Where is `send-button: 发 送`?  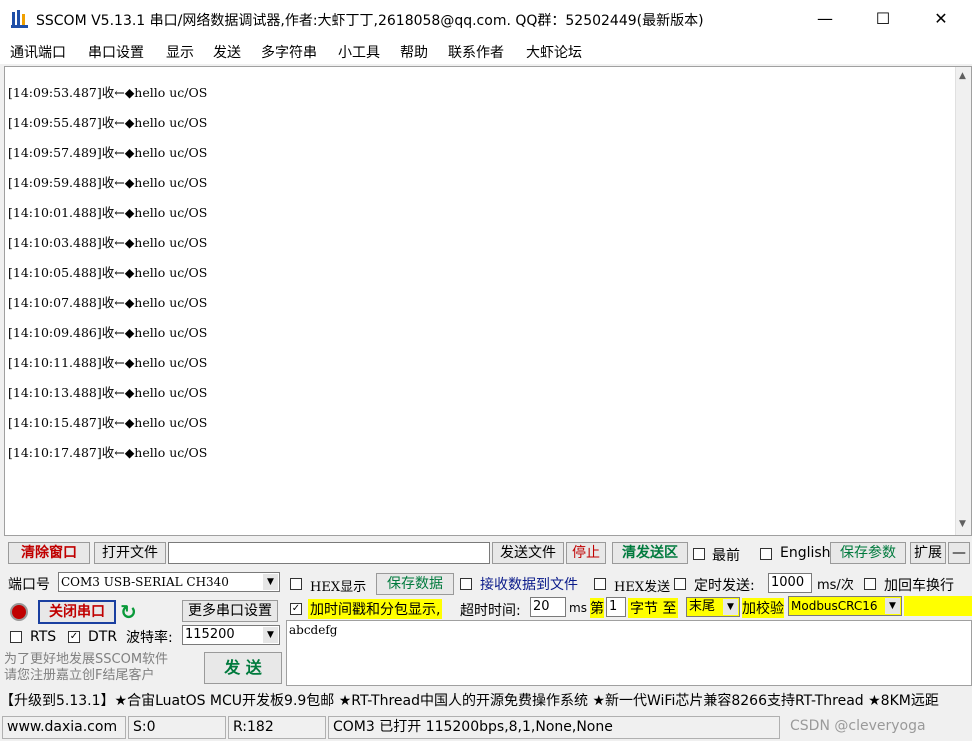 send-button: 发 送 is located at coordinates (243, 668).